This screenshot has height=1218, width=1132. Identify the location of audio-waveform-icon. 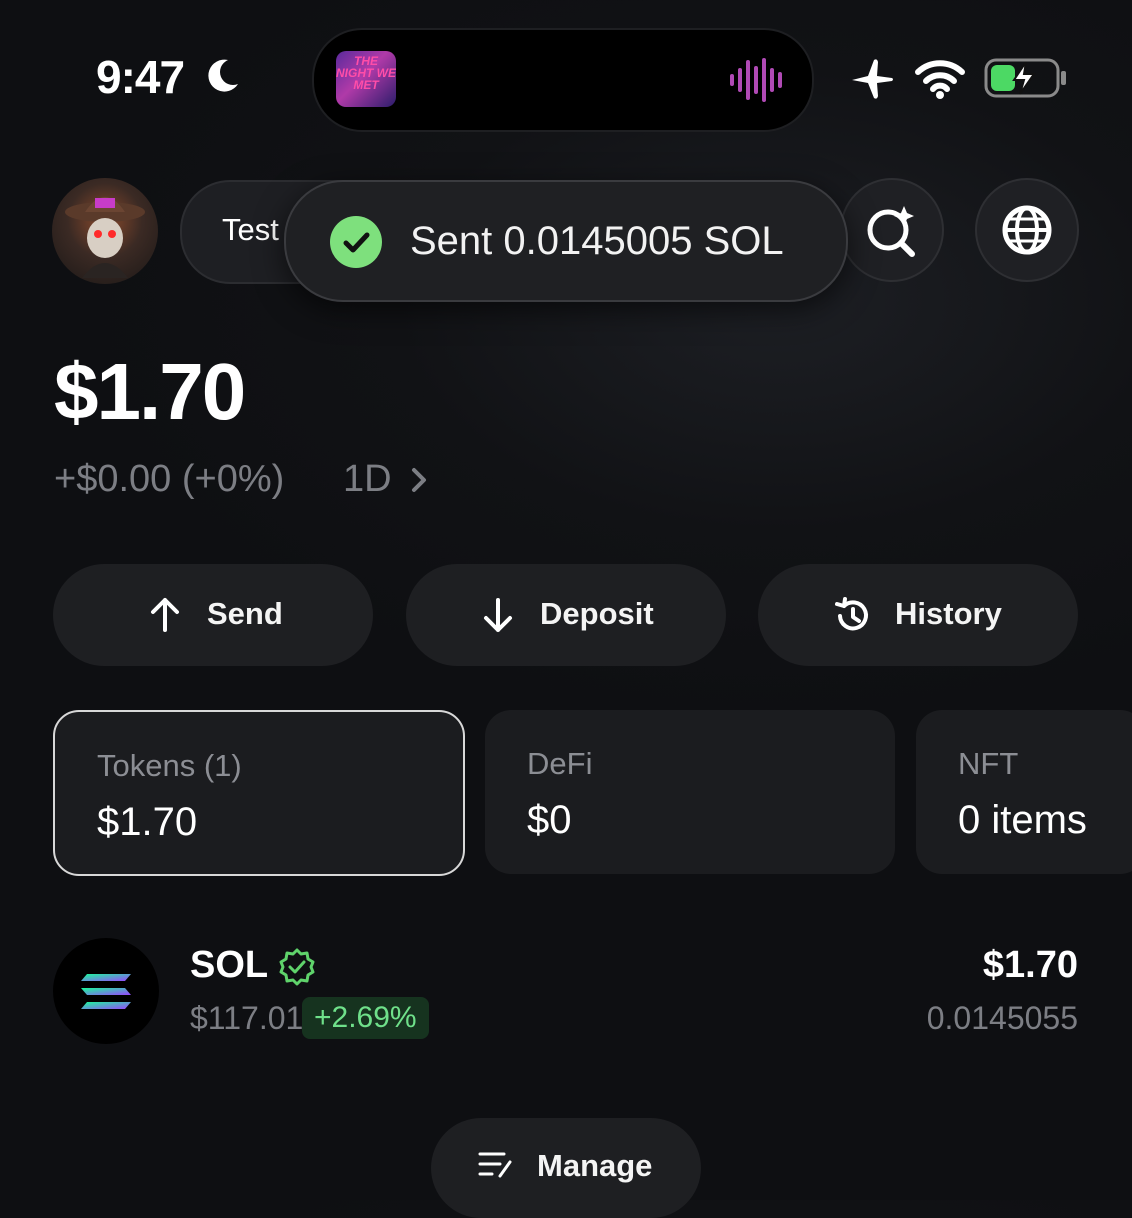
(756, 80).